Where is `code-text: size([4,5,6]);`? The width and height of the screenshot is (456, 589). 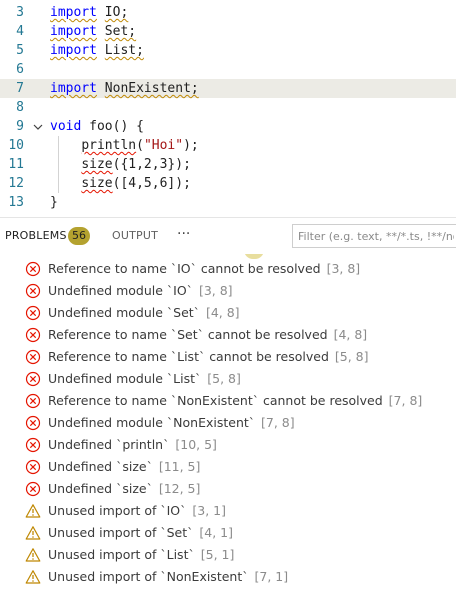 code-text: size([4,5,6]); is located at coordinates (120, 183).